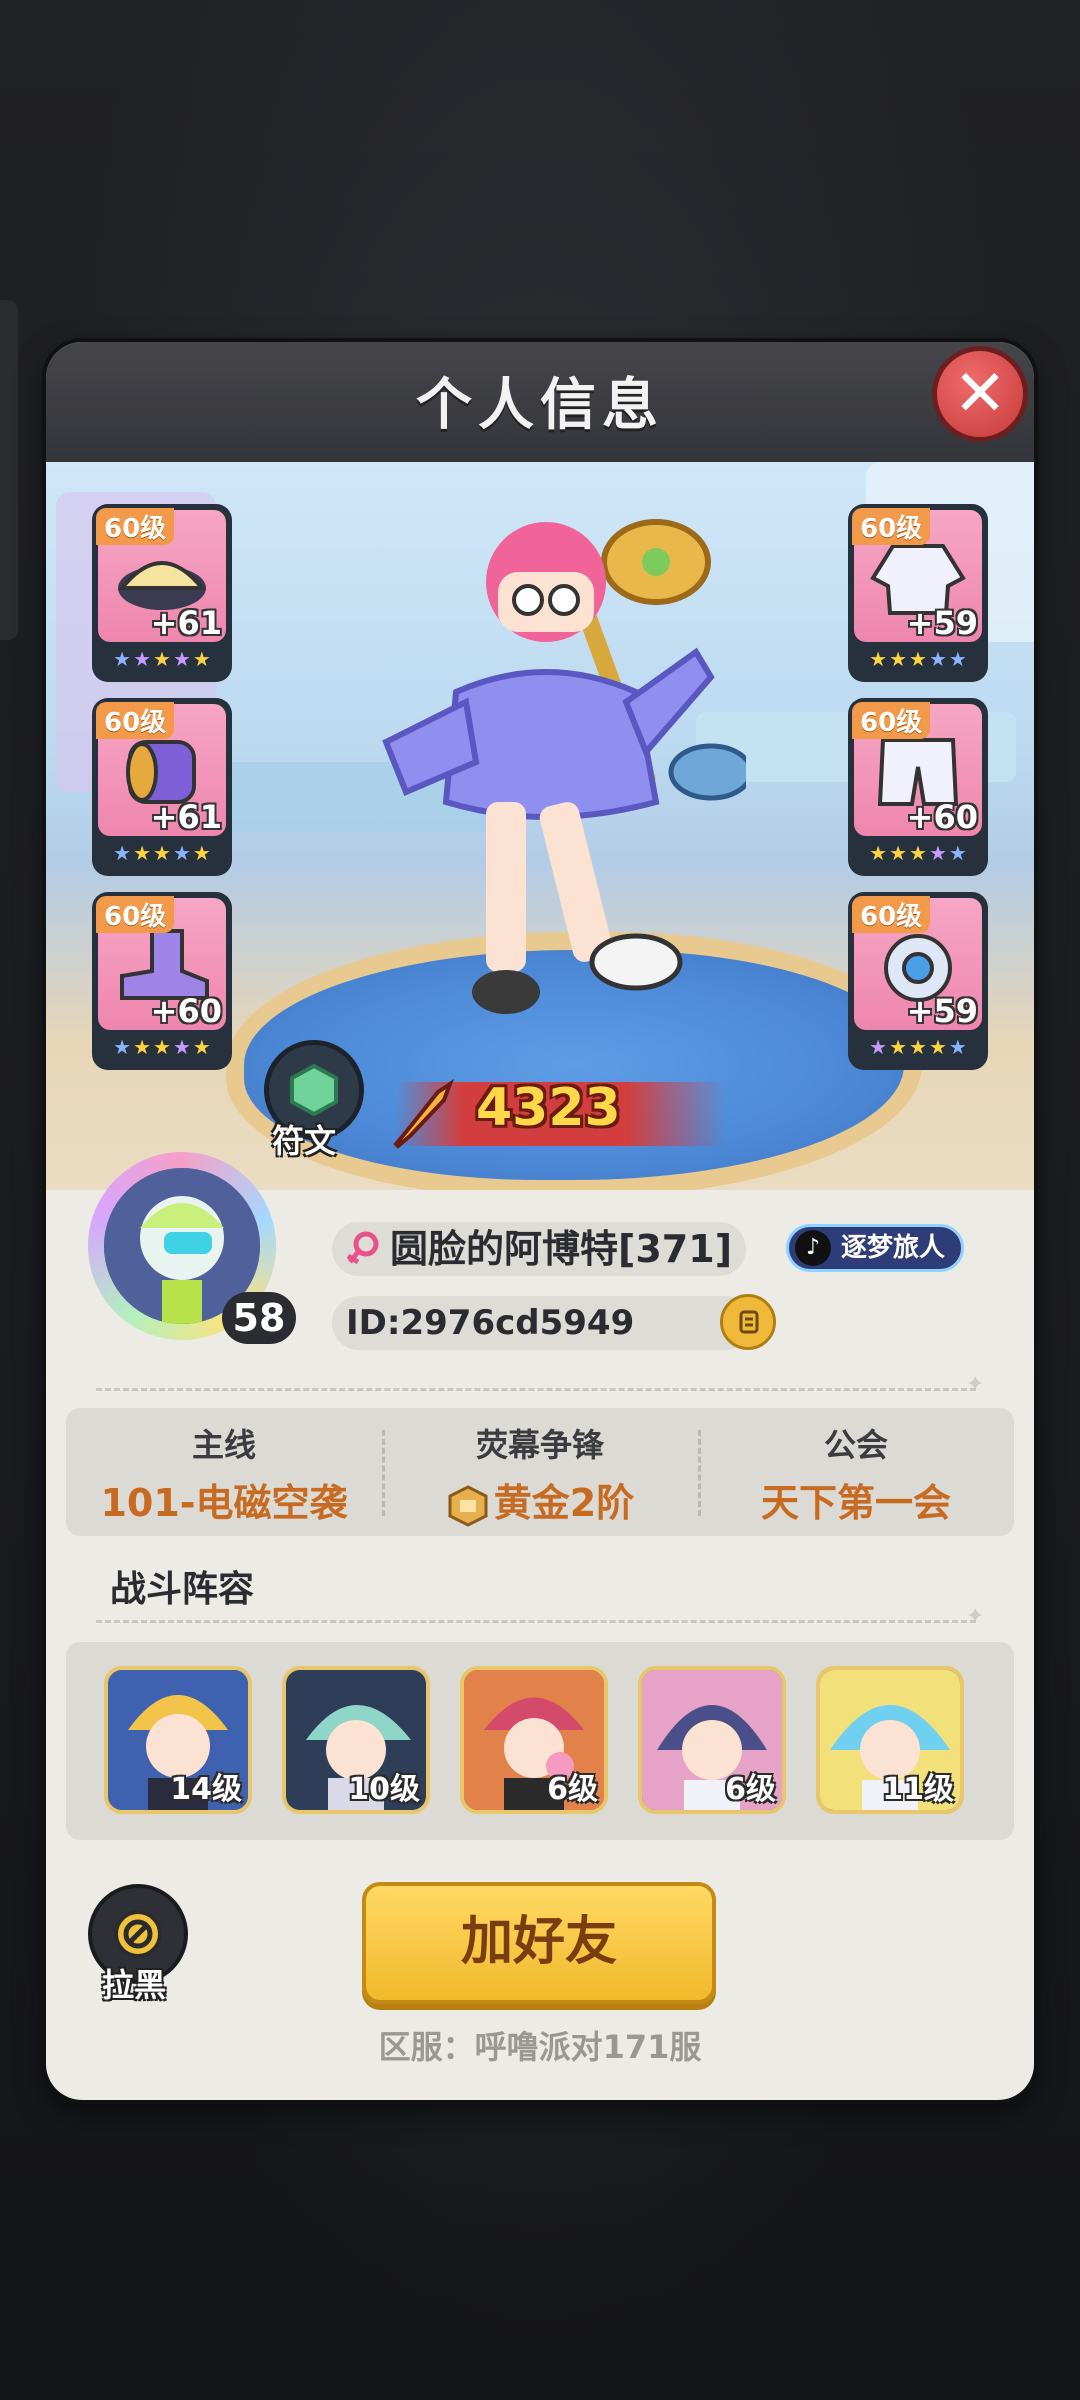 The width and height of the screenshot is (1080, 2400). I want to click on gold-rank-icon, so click(468, 1505).